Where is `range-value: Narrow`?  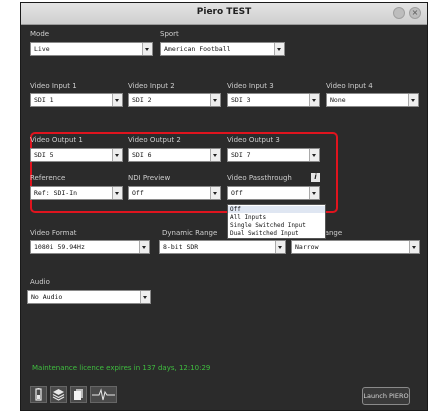
range-value: Narrow is located at coordinates (307, 247).